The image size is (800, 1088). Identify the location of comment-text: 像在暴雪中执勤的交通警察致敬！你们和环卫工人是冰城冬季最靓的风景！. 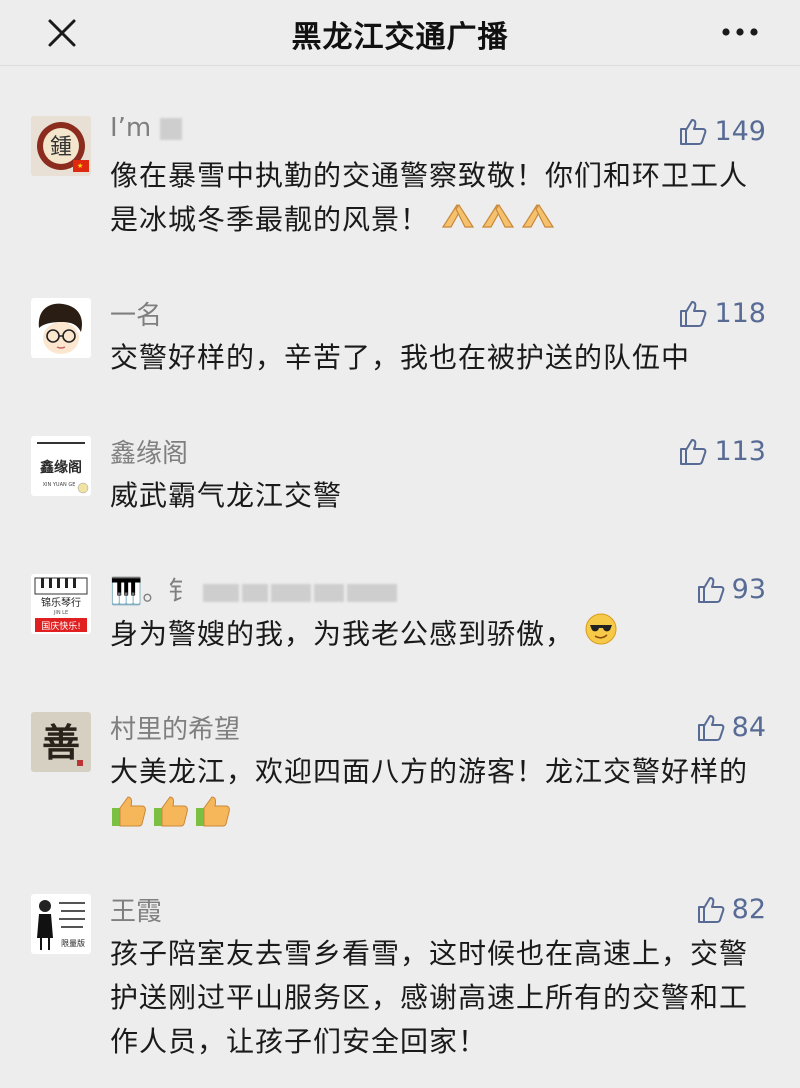
(440, 199).